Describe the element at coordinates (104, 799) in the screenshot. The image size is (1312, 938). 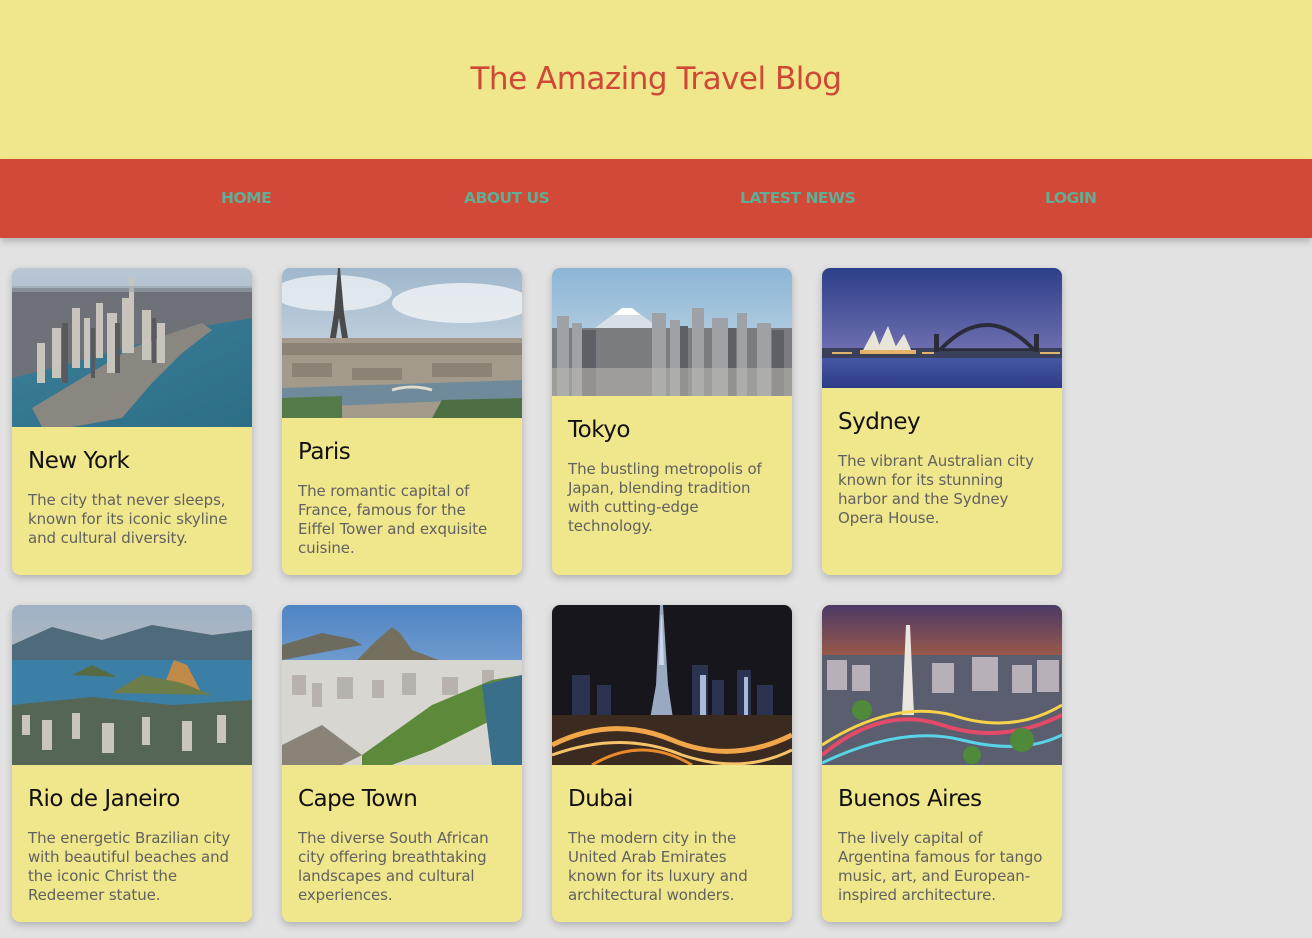
I see `card-title: Rio de Janeiro` at that location.